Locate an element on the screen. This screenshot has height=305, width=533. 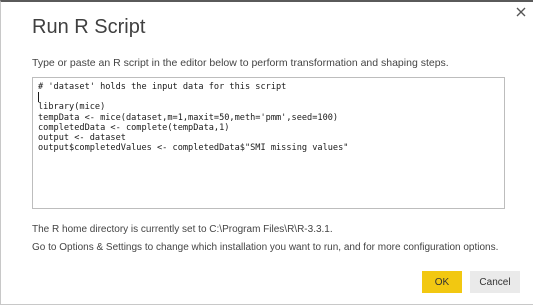
code-line-cursor is located at coordinates (268, 97).